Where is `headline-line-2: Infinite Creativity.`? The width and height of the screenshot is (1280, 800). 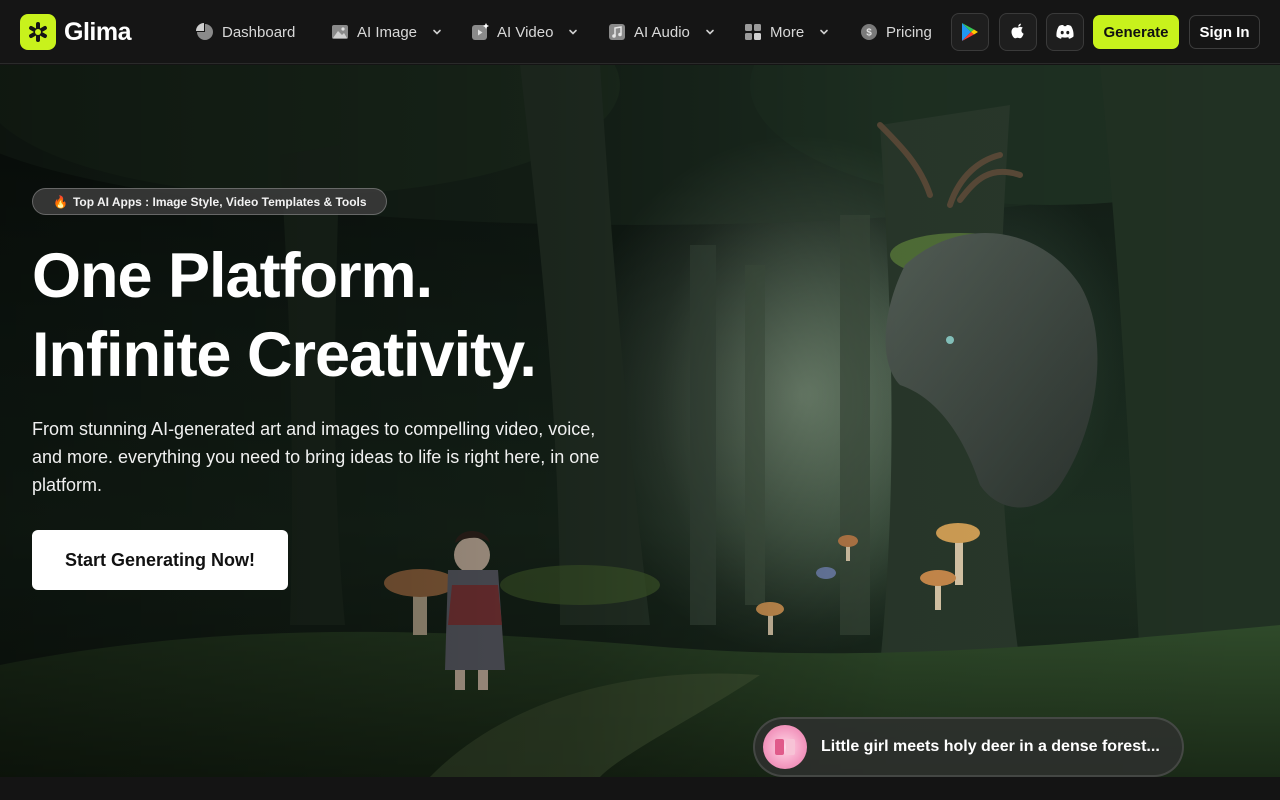 headline-line-2: Infinite Creativity. is located at coordinates (284, 355).